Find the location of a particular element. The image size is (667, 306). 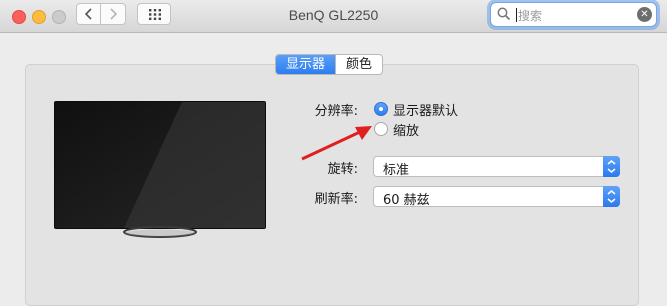

tab-bar: 显示器 颜色 is located at coordinates (329, 64).